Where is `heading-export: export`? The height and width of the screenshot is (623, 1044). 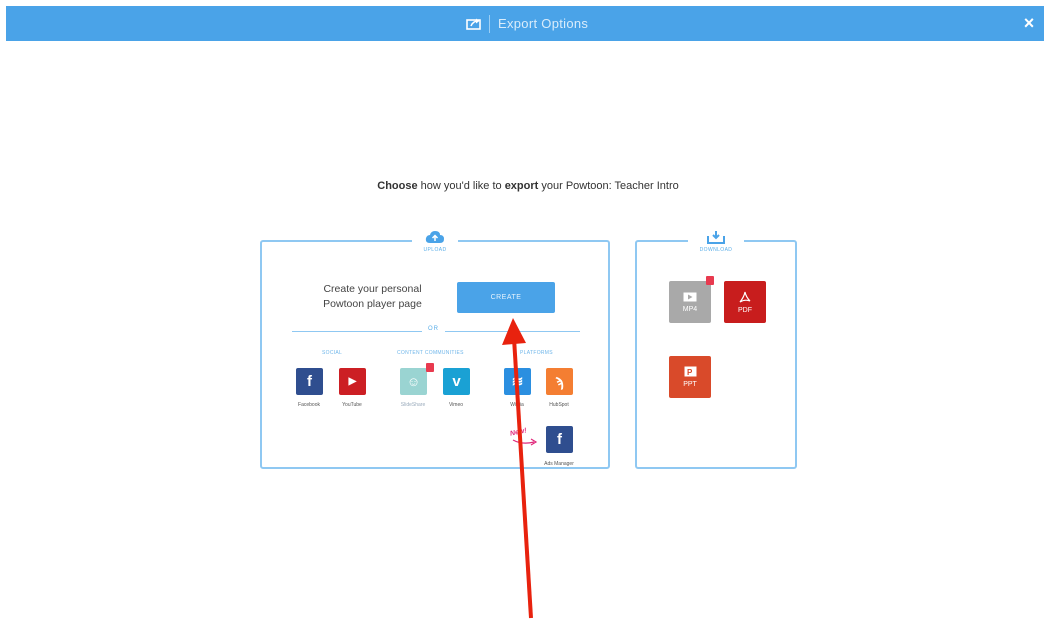 heading-export: export is located at coordinates (521, 186).